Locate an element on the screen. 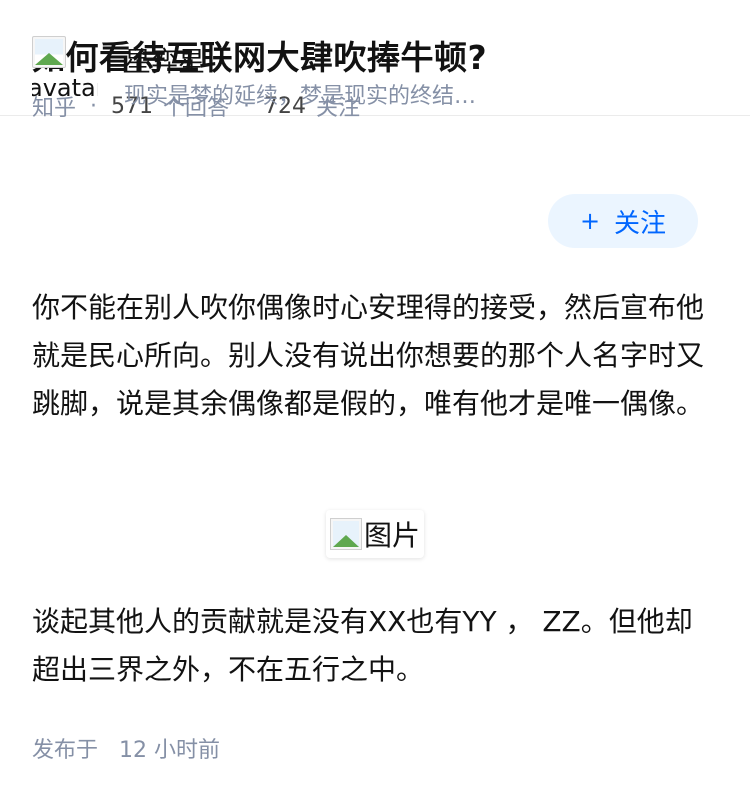 The image size is (750, 798). answer-image: 图片 is located at coordinates (374, 534).